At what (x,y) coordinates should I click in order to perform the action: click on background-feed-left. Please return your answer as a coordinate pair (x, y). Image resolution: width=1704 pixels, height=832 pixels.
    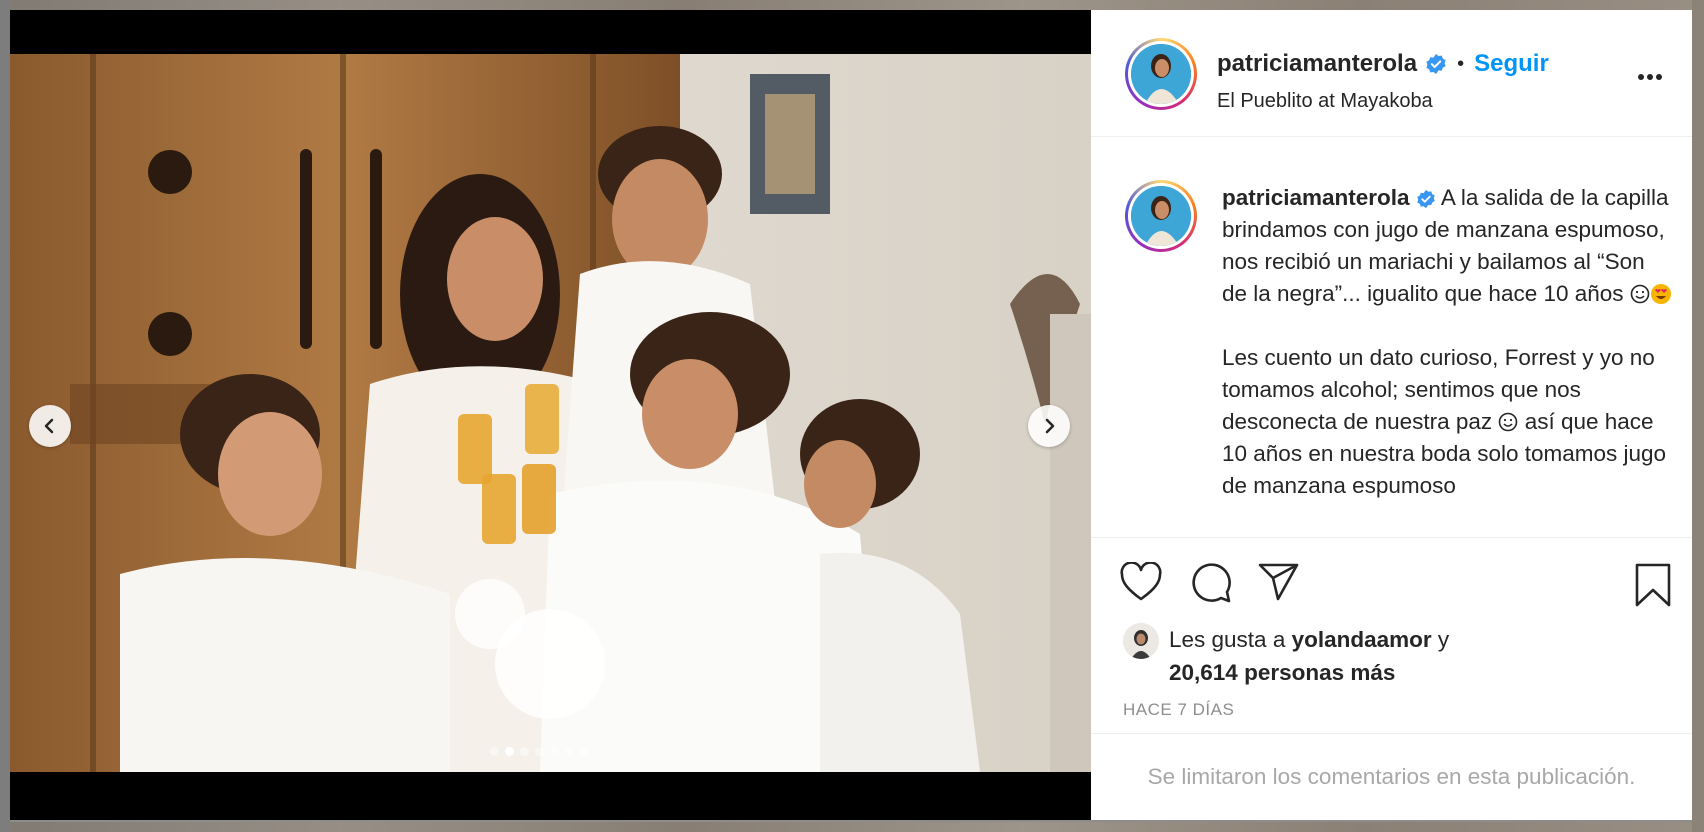
    Looking at the image, I should click on (5, 416).